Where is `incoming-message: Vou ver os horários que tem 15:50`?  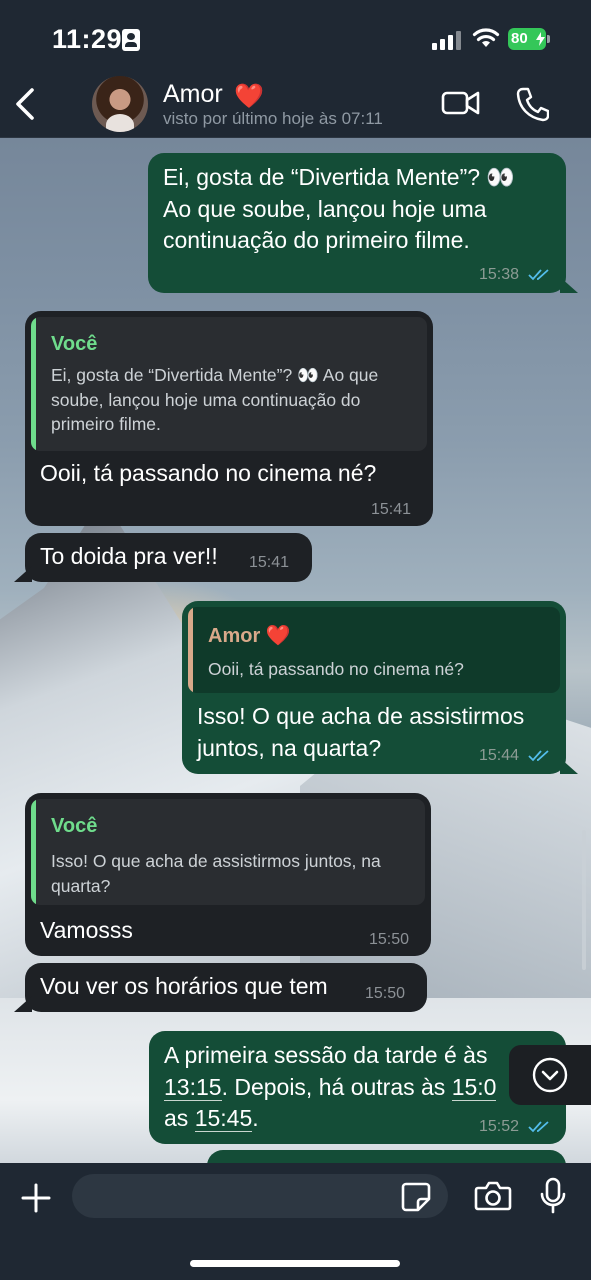 incoming-message: Vou ver os horários que tem 15:50 is located at coordinates (226, 987).